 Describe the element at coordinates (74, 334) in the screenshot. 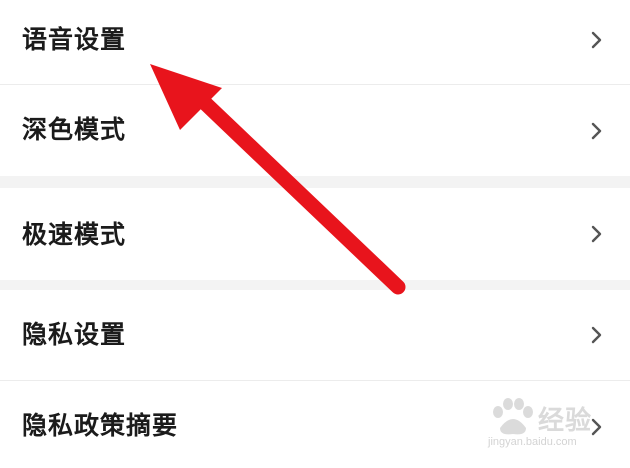

I see `settings-item-label: 隐私设置` at that location.